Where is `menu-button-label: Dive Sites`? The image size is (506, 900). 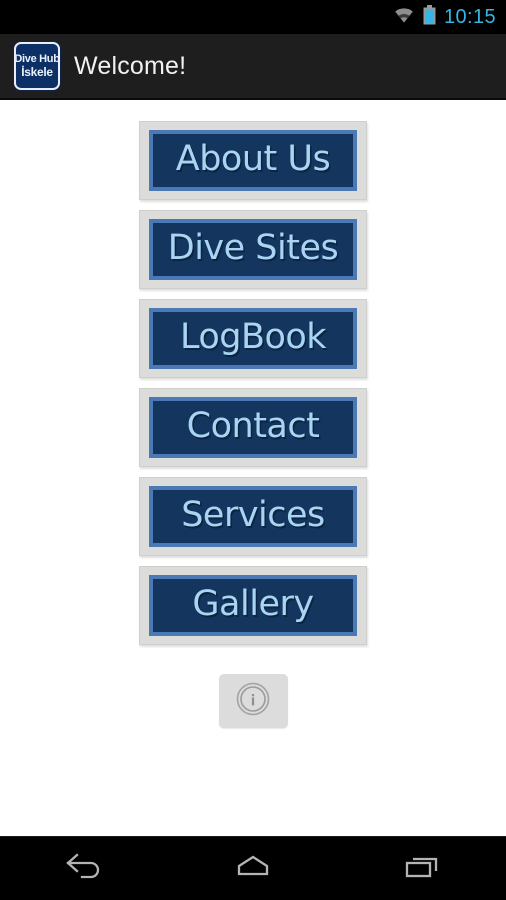
menu-button-label: Dive Sites is located at coordinates (253, 247).